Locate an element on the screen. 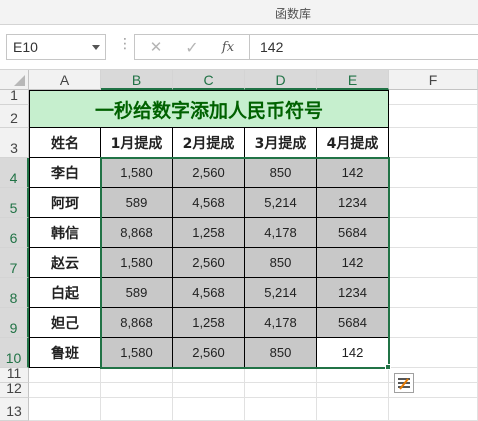  sheet-title: 一秒给数字添加人民币符号 is located at coordinates (208, 110).